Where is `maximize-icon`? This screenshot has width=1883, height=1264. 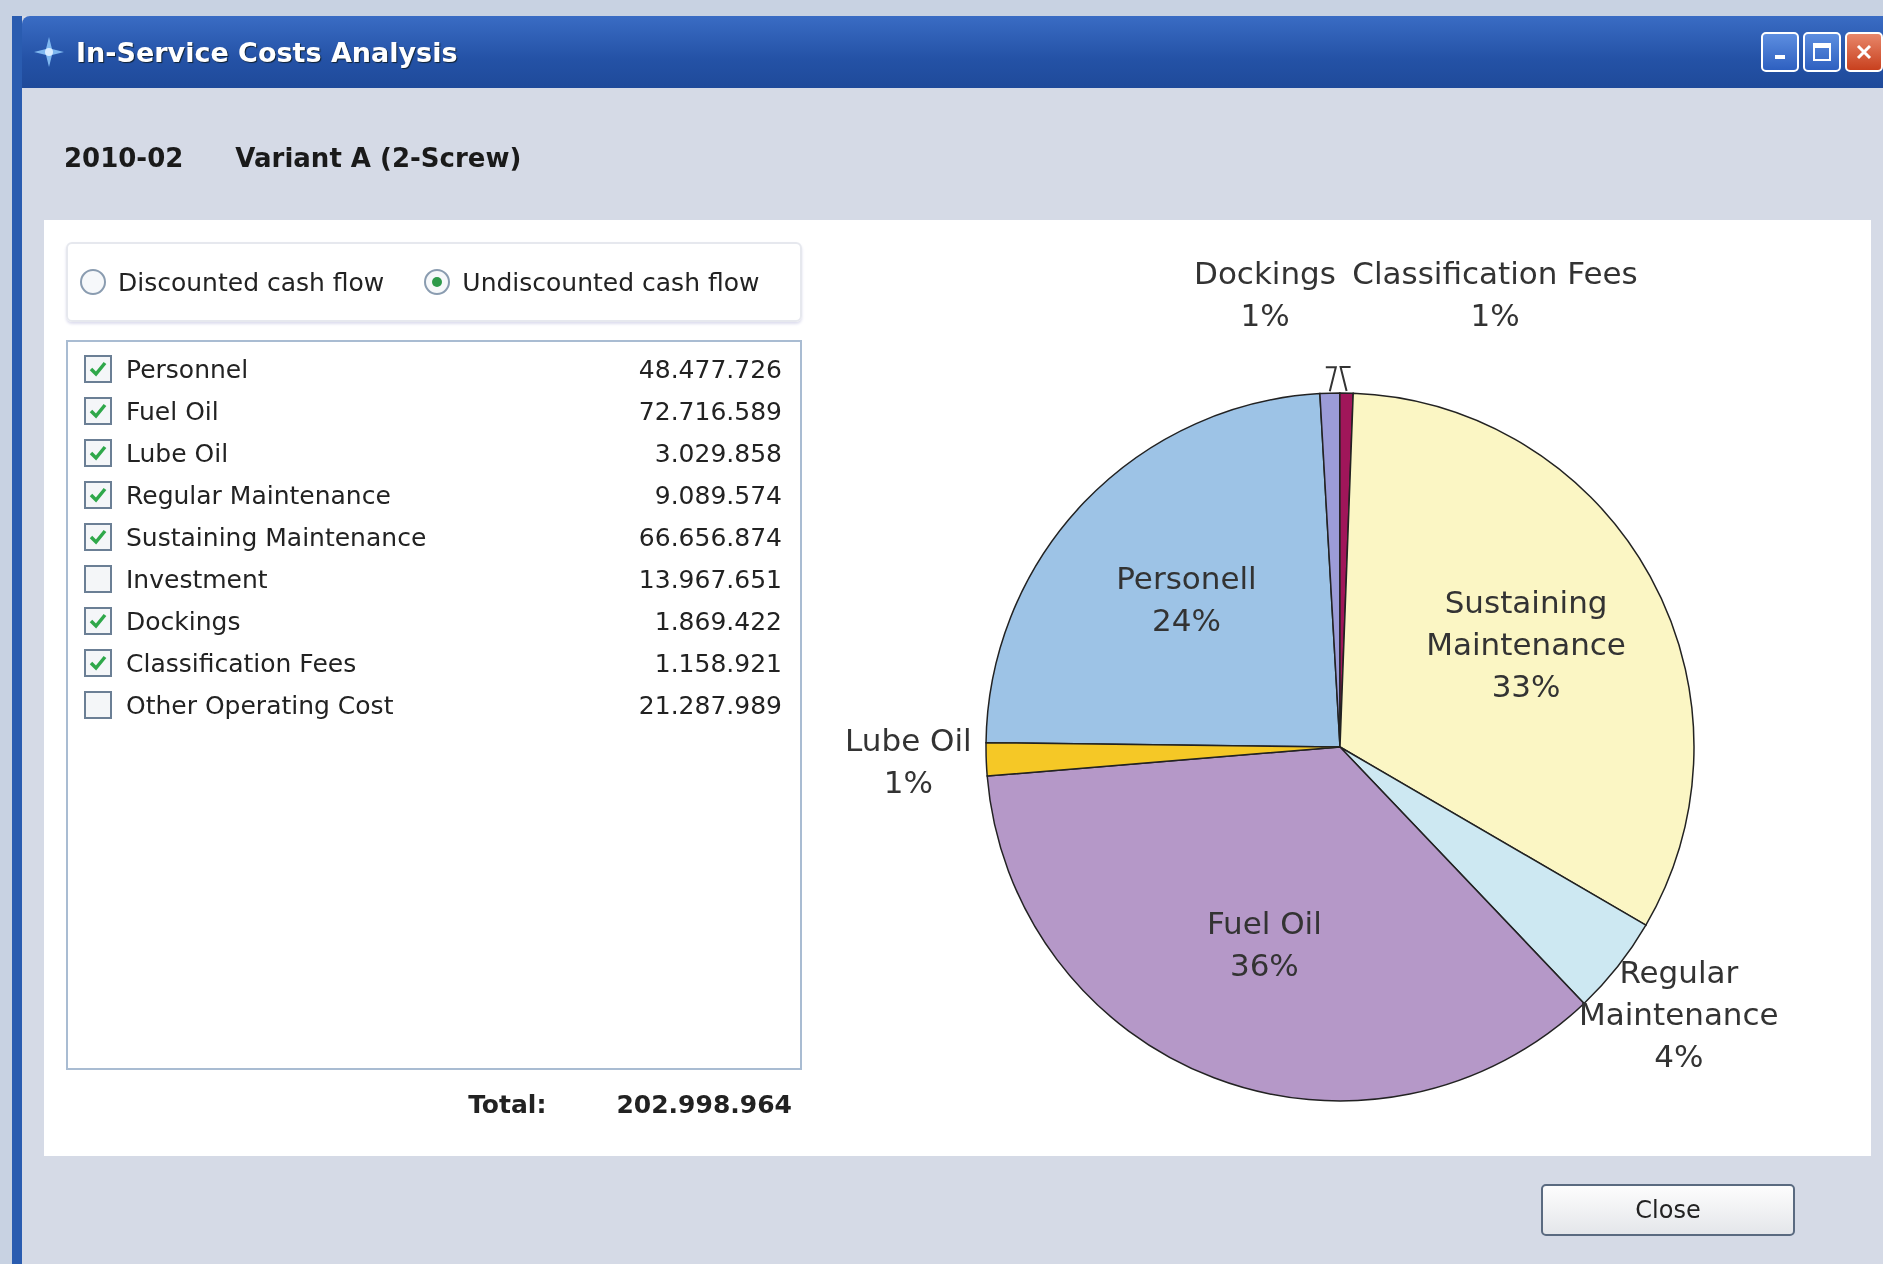 maximize-icon is located at coordinates (1822, 52).